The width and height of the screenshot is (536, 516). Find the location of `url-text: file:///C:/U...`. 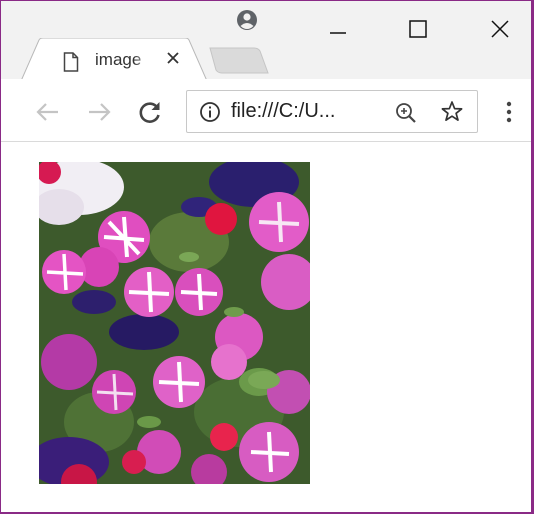

url-text: file:///C:/U... is located at coordinates (283, 111).